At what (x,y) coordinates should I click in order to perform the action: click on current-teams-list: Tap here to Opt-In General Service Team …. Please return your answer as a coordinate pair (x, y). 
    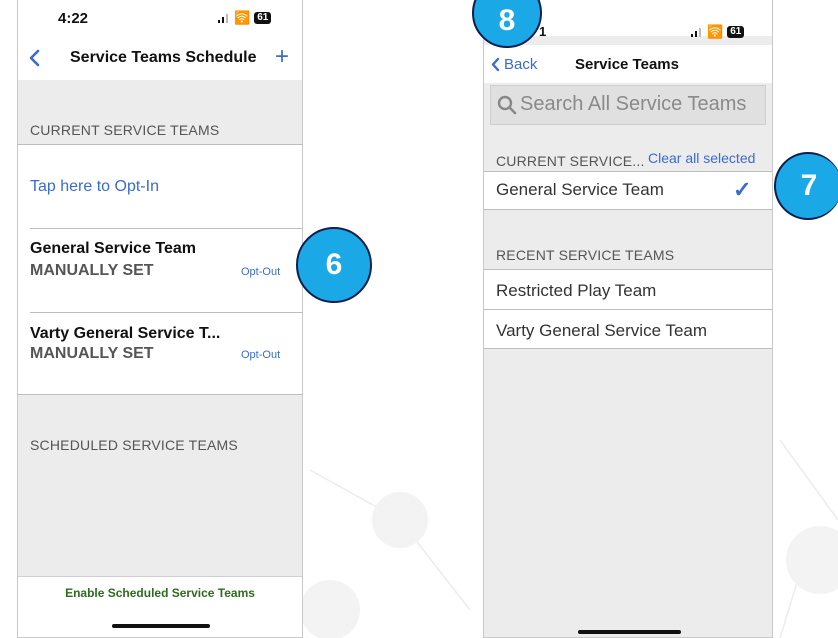
    Looking at the image, I should click on (160, 269).